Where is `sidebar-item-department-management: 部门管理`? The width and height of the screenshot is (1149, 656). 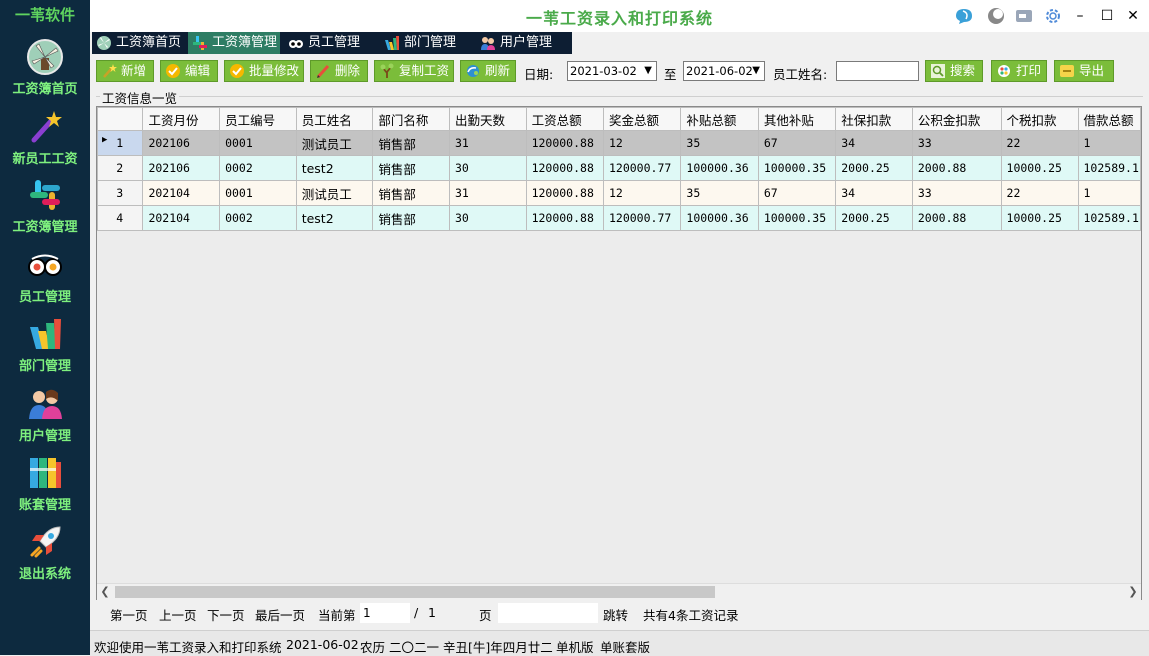 sidebar-item-department-management: 部门管理 is located at coordinates (45, 342).